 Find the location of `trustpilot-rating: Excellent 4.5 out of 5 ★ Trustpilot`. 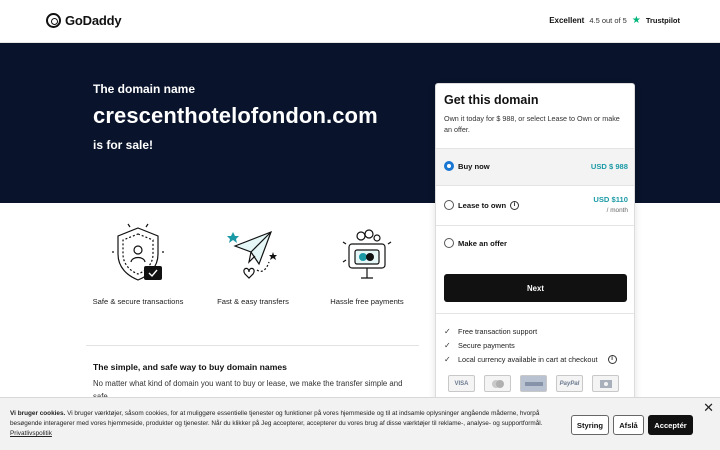

trustpilot-rating: Excellent 4.5 out of 5 ★ Trustpilot is located at coordinates (614, 20).